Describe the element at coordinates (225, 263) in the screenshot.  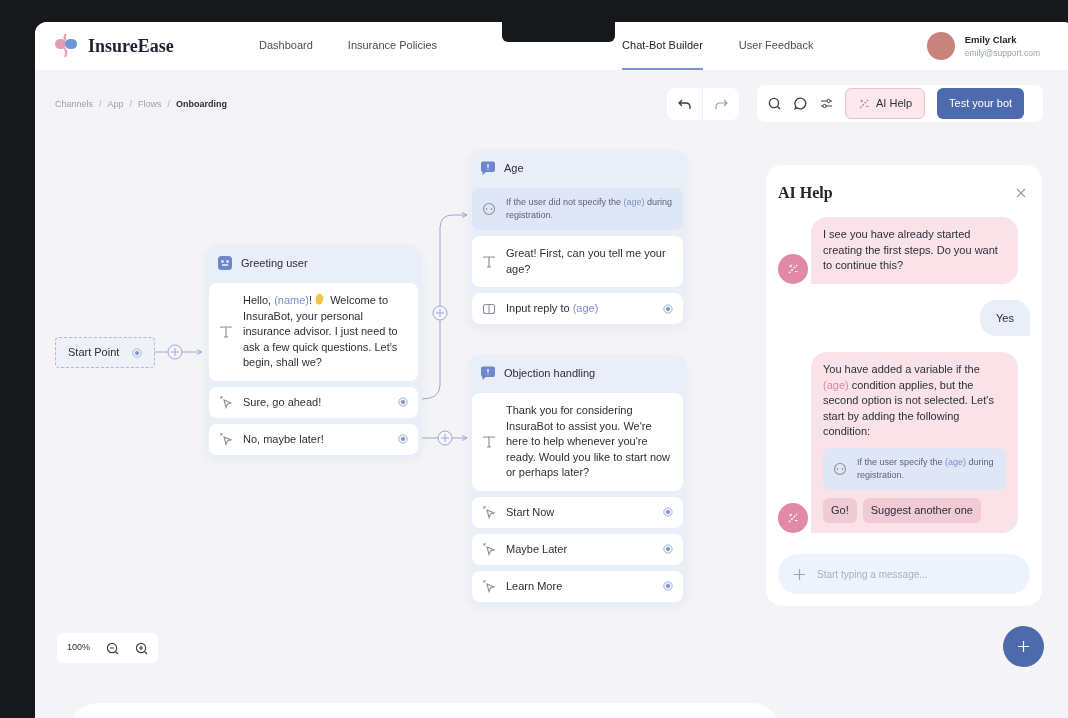
I see `robot-icon` at that location.